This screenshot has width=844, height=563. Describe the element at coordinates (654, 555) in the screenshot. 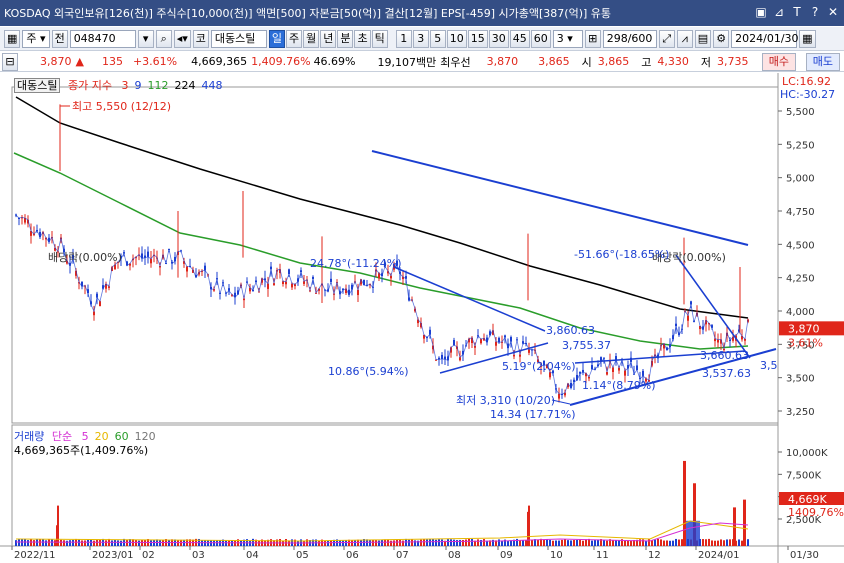

I see `x-axis-label: 12` at that location.